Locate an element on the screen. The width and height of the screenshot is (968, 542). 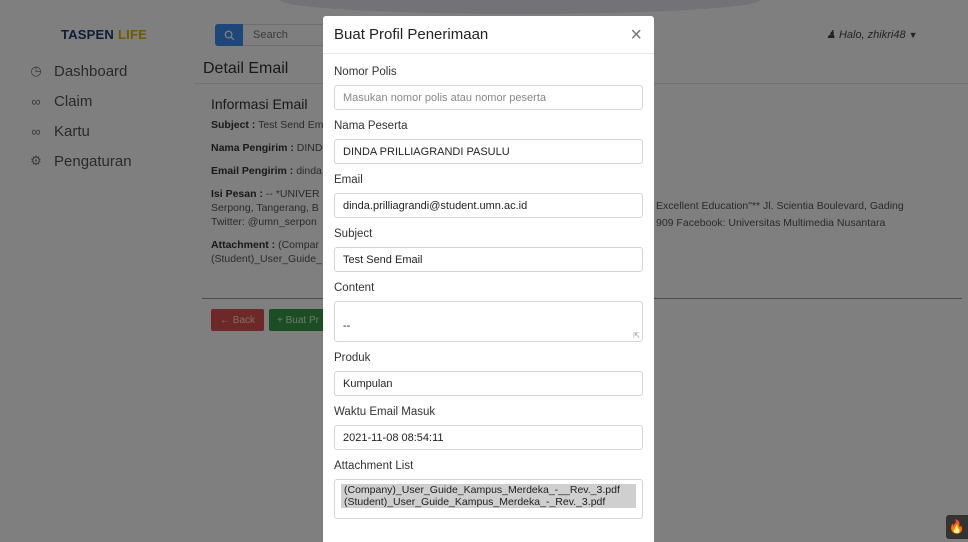
content-textarea: -- ⇱ is located at coordinates (488, 321).